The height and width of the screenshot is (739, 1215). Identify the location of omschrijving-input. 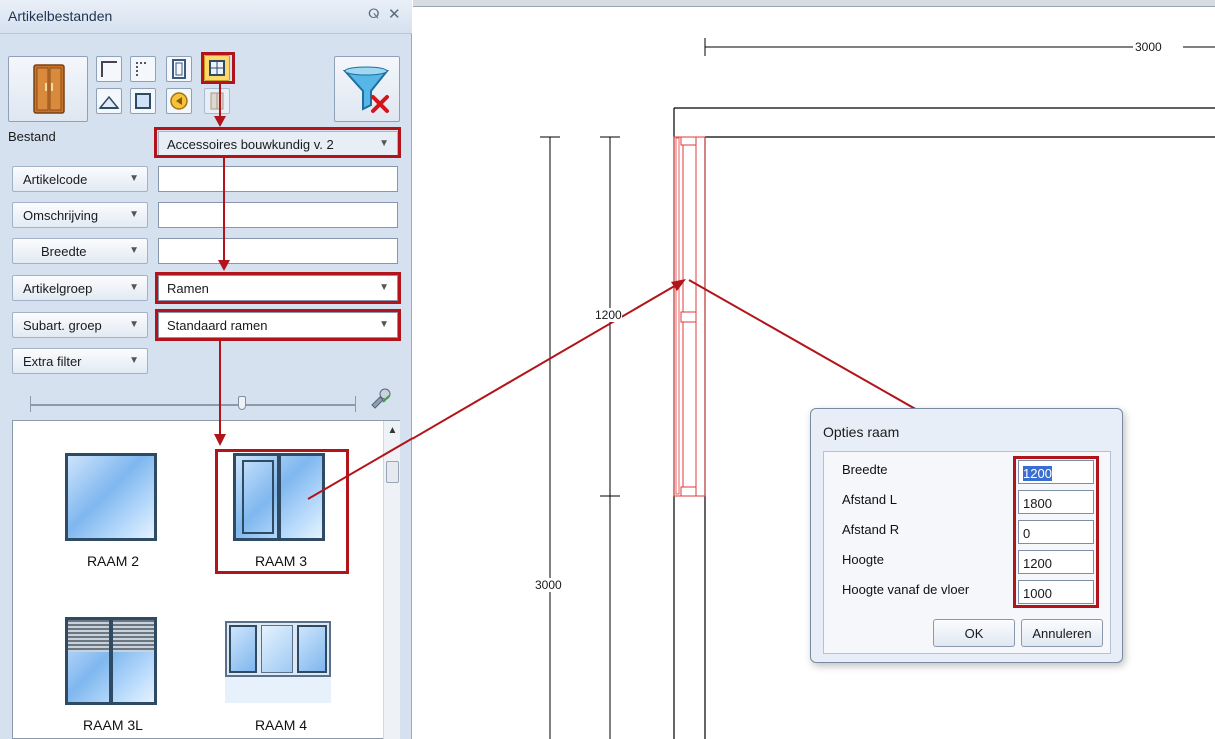
(278, 215).